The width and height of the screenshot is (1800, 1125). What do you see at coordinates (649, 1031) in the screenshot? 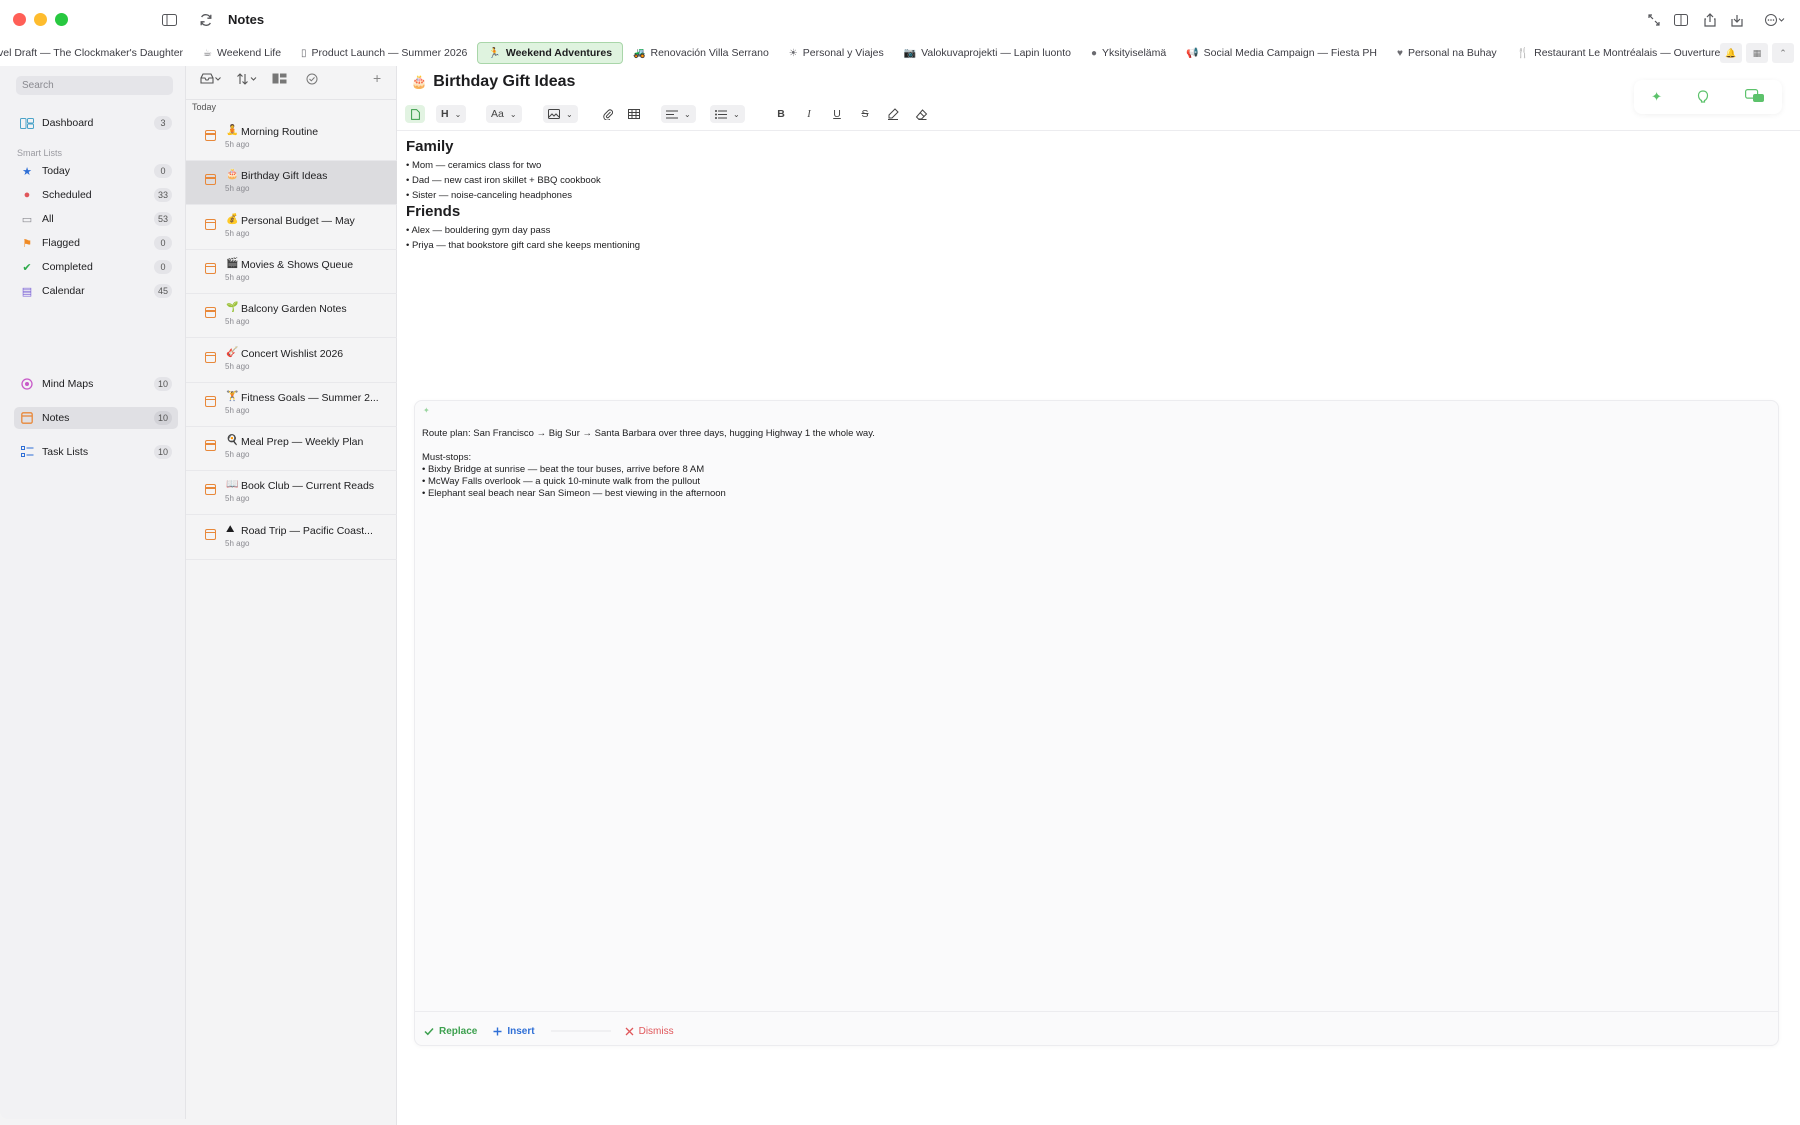
I see `dismiss-button: Dismiss` at bounding box center [649, 1031].